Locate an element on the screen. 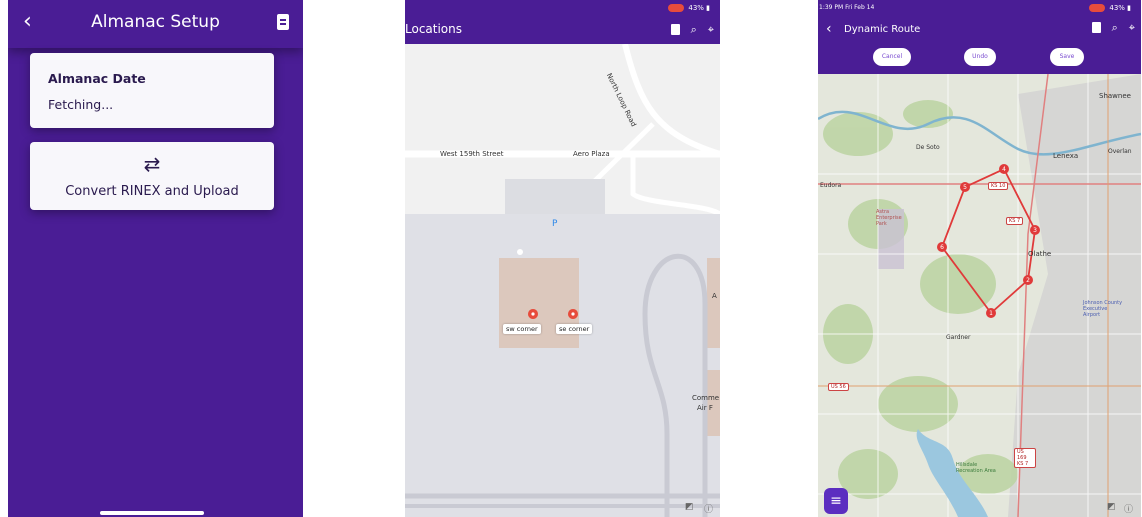 This screenshot has width=1142, height=517. waypoint-1: 1 is located at coordinates (991, 313).